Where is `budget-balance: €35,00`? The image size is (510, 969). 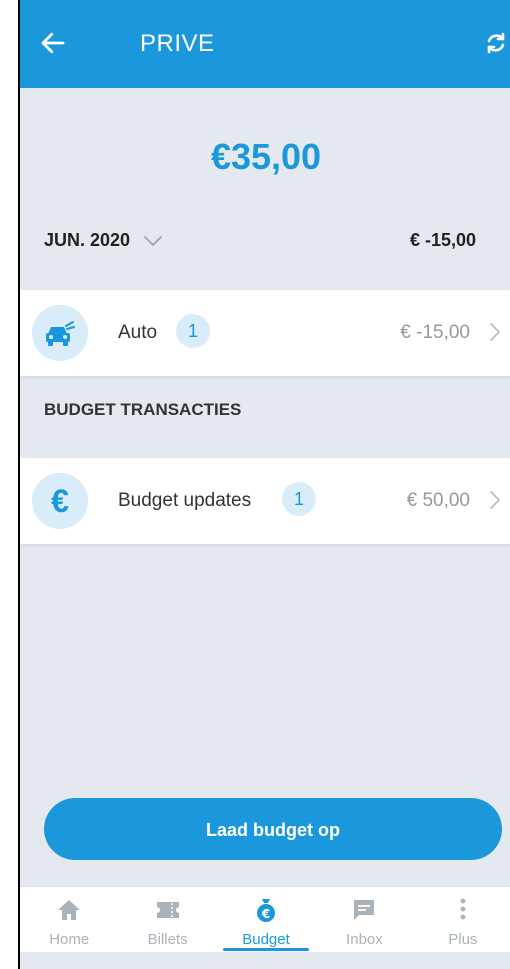
budget-balance: €35,00 is located at coordinates (266, 156).